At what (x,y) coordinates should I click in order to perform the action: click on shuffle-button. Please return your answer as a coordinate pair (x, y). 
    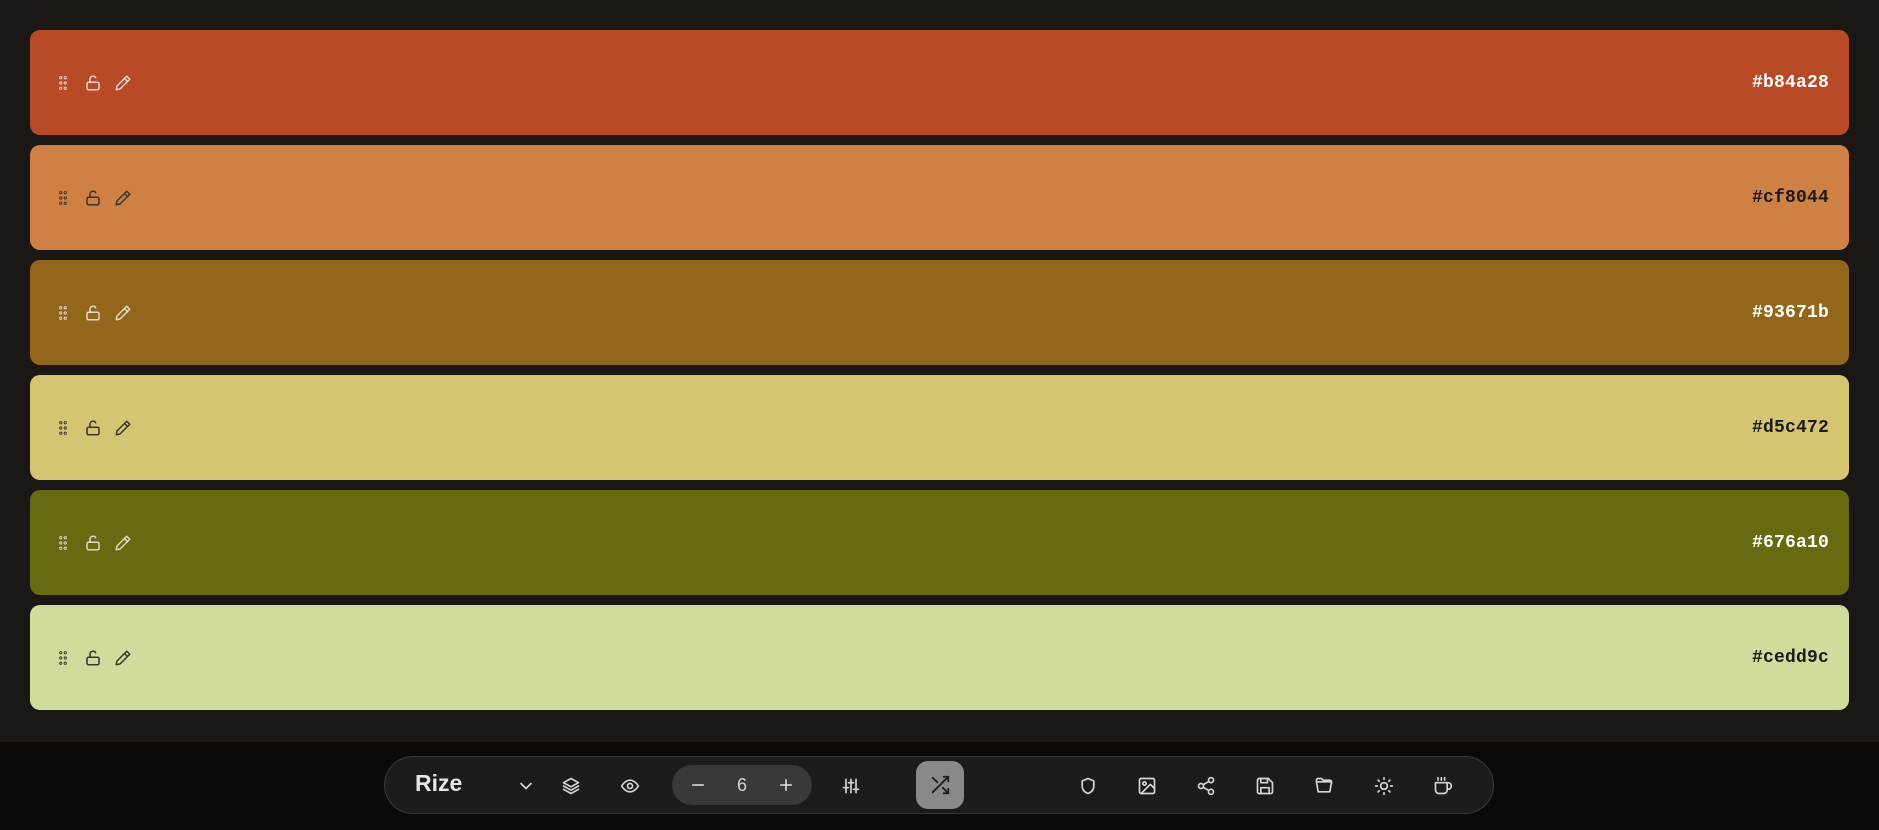
    Looking at the image, I should click on (940, 785).